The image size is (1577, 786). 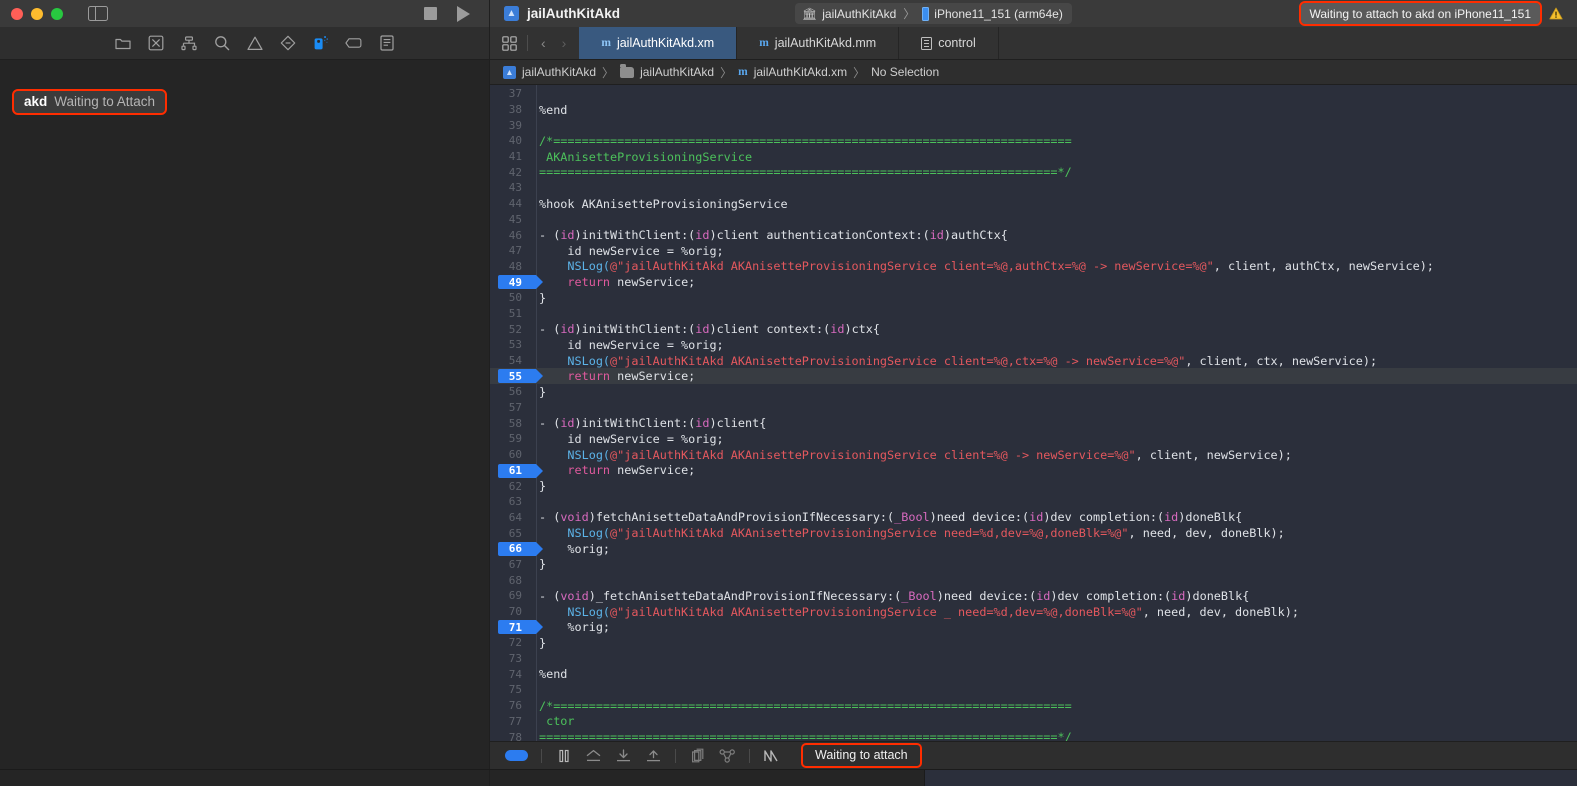 What do you see at coordinates (1033, 565) in the screenshot?
I see `code-line: 67}` at bounding box center [1033, 565].